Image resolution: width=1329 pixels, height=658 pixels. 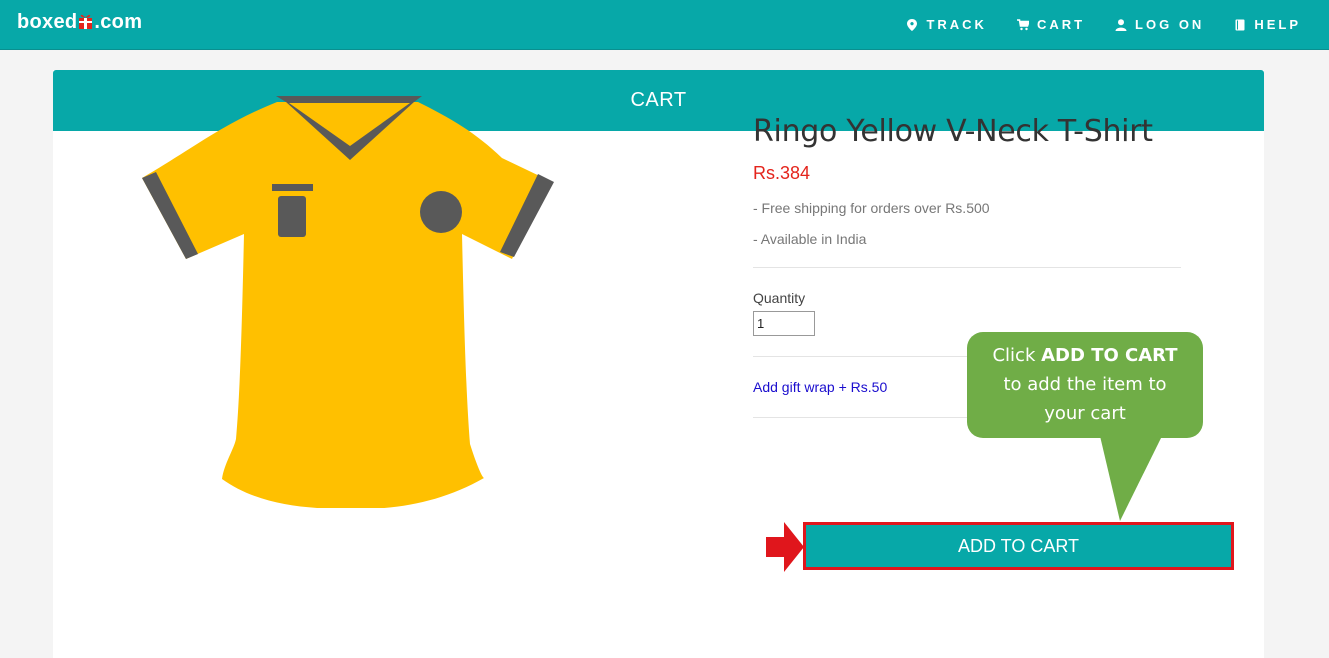 I want to click on shirt-pocket-flap, so click(x=292, y=187).